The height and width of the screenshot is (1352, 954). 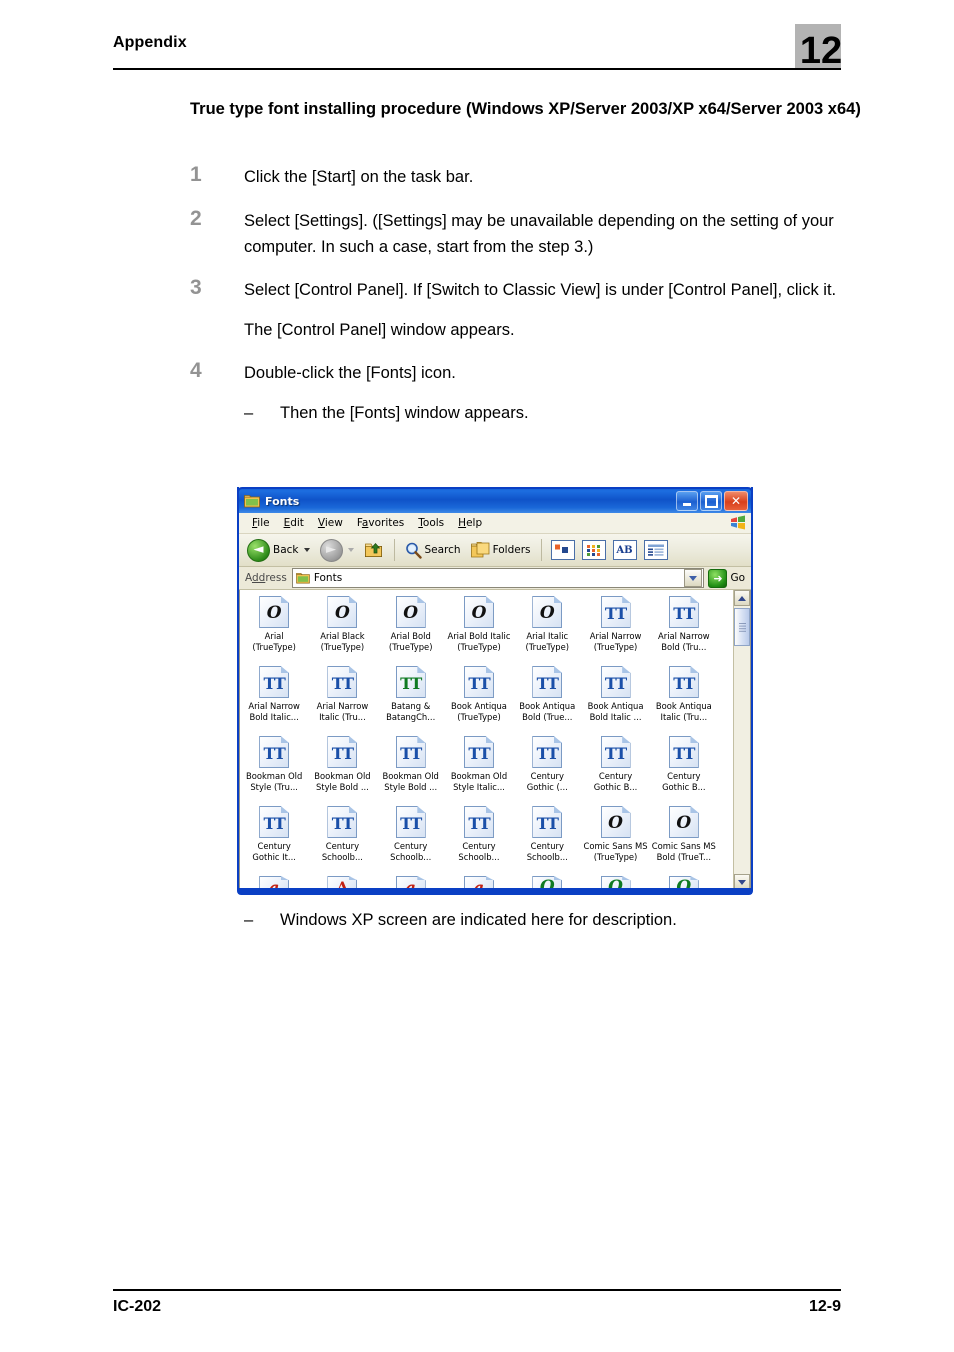 What do you see at coordinates (495, 523) in the screenshot?
I see `menu-bar: FFileile Edit View Favorites Tools Help` at bounding box center [495, 523].